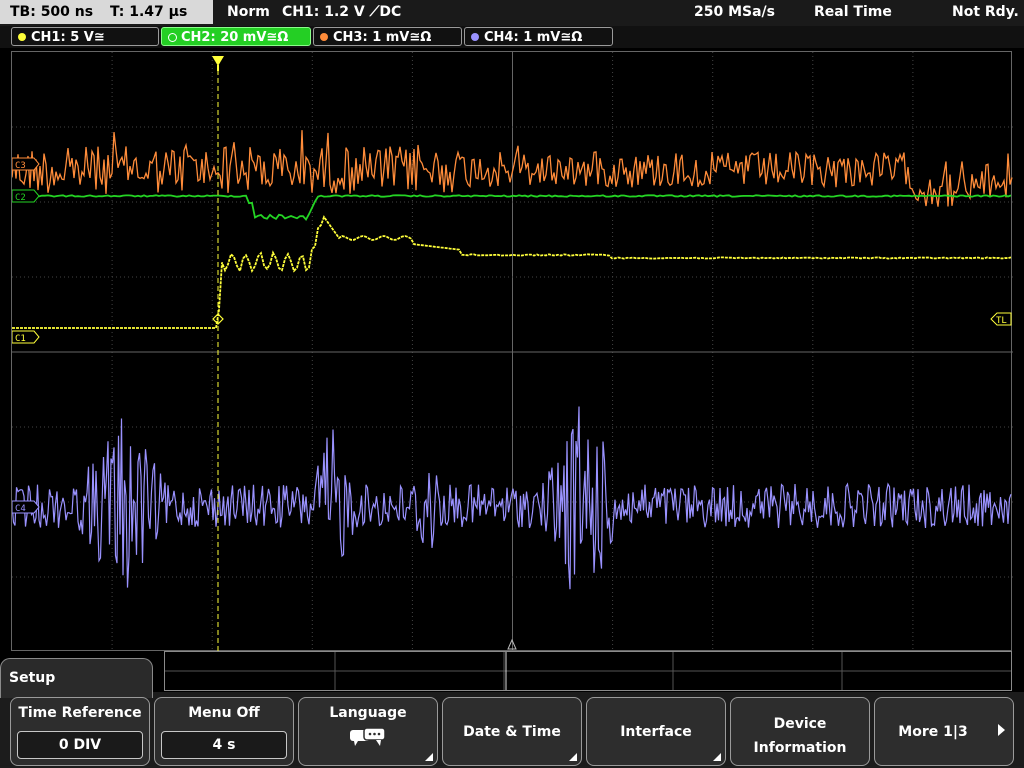 Image resolution: width=1024 pixels, height=768 pixels. I want to click on trigger-mode: Norm, so click(248, 12).